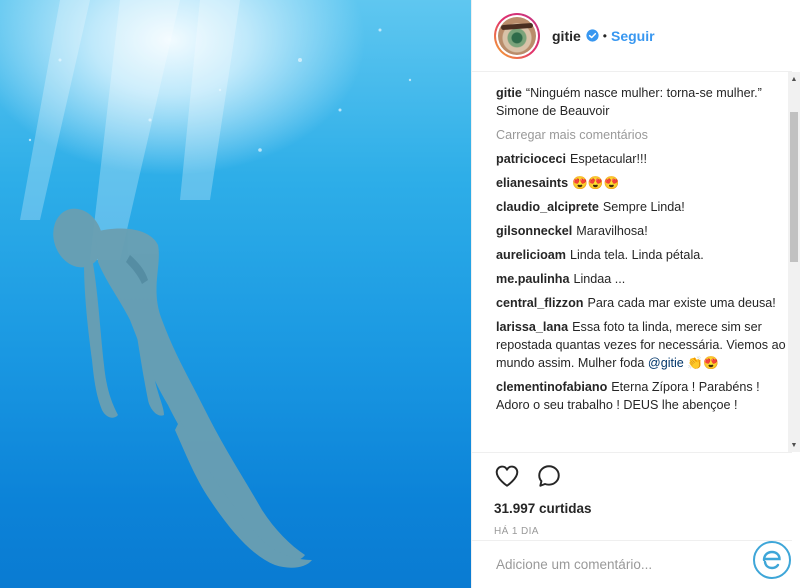  What do you see at coordinates (592, 35) in the screenshot?
I see `verified-badge-icon` at bounding box center [592, 35].